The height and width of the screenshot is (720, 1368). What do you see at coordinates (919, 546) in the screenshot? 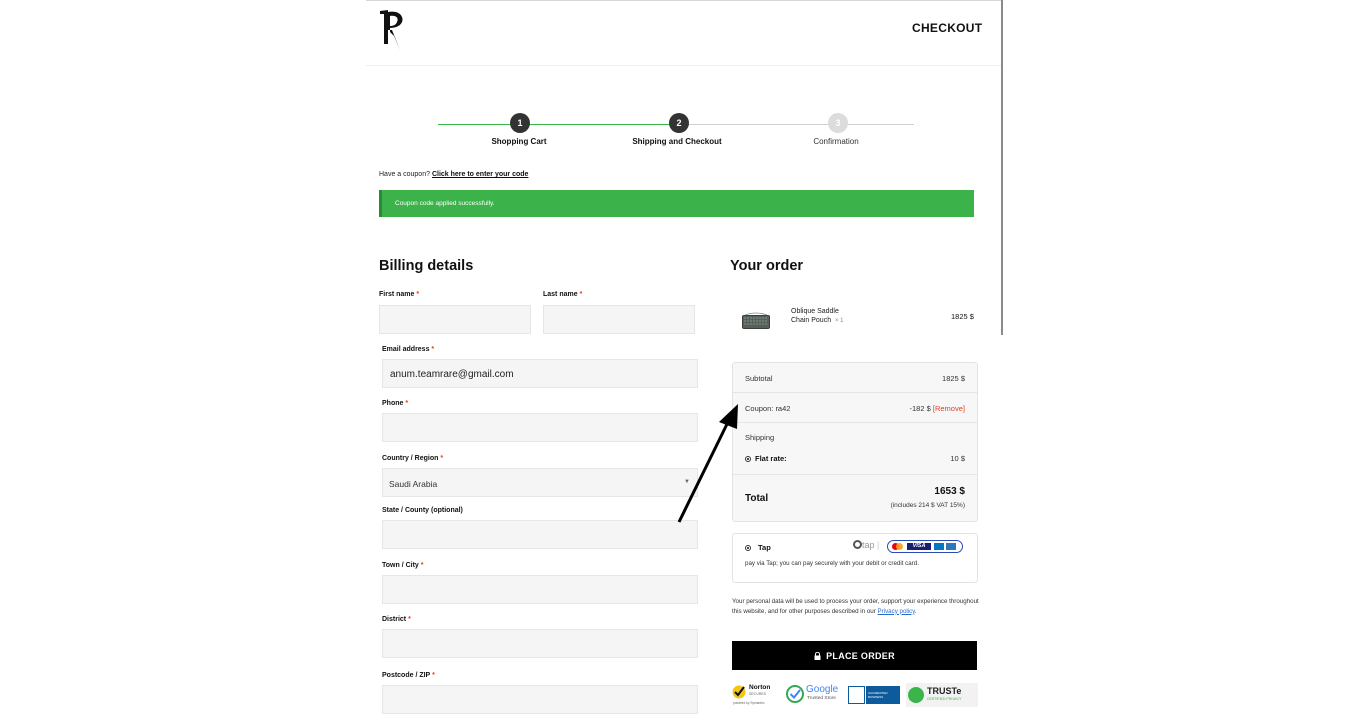
I see `visa-icon: VISA` at bounding box center [919, 546].